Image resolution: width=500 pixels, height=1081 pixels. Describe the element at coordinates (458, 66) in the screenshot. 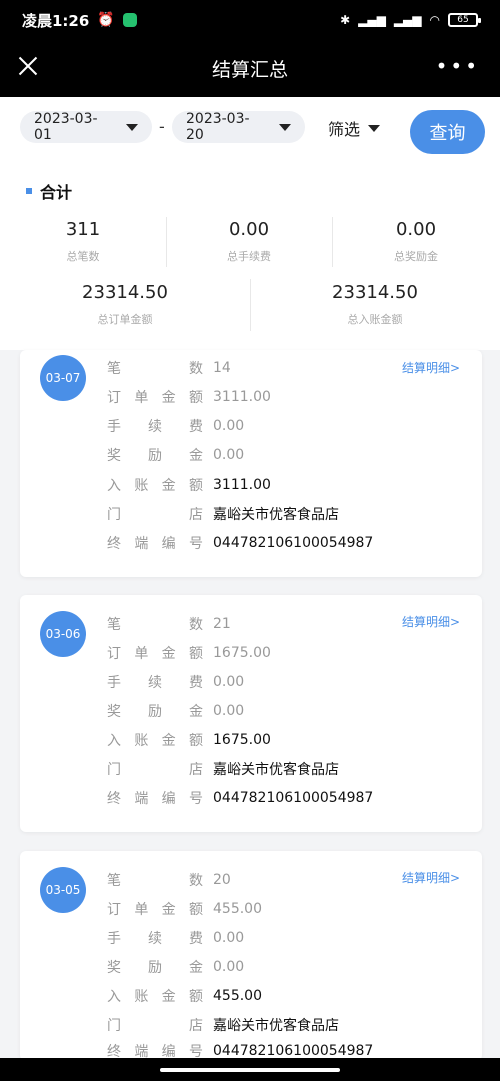

I see `more-icon: •••` at that location.